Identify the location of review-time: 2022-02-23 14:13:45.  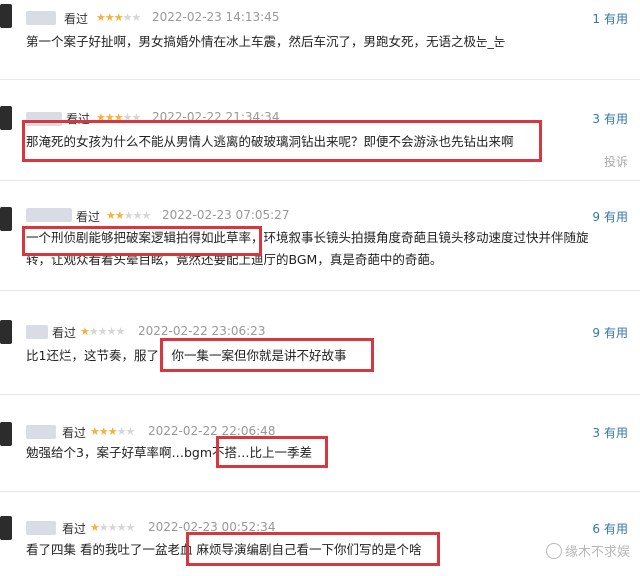
(216, 17).